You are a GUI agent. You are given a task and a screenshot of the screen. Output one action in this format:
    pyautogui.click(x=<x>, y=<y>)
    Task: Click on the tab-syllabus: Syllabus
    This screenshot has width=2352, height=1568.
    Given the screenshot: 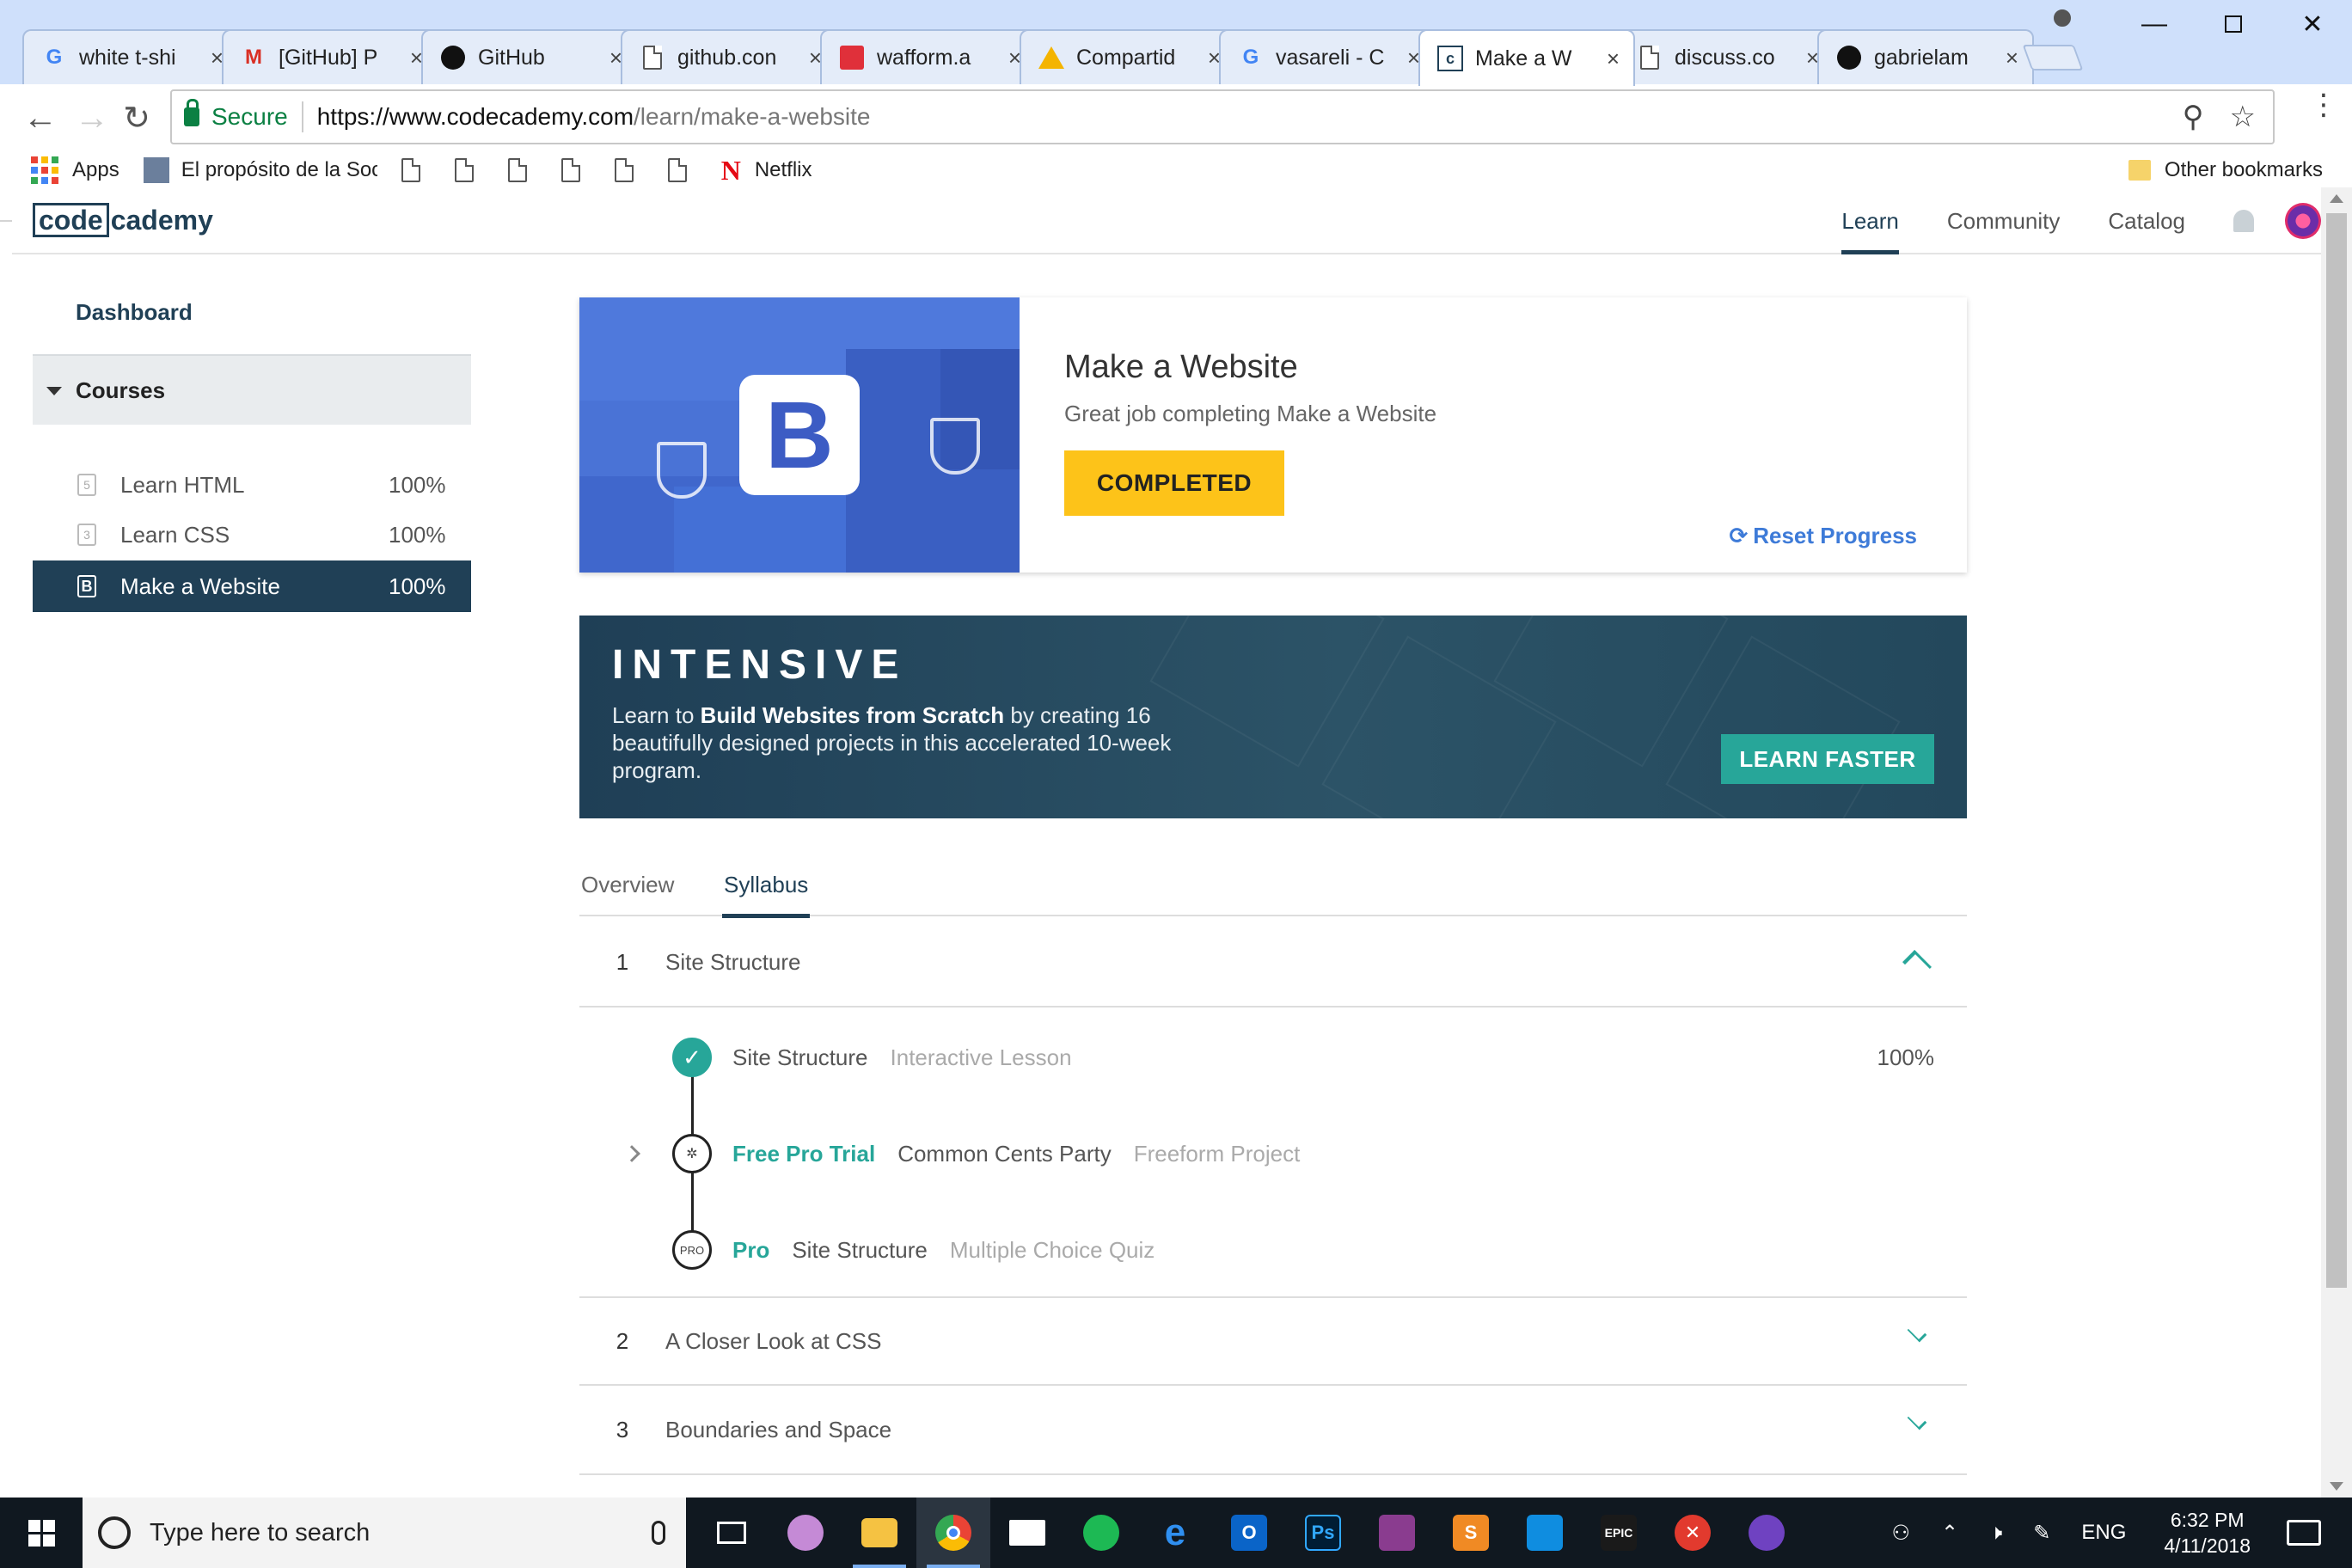 What is the action you would take?
    pyautogui.click(x=766, y=895)
    